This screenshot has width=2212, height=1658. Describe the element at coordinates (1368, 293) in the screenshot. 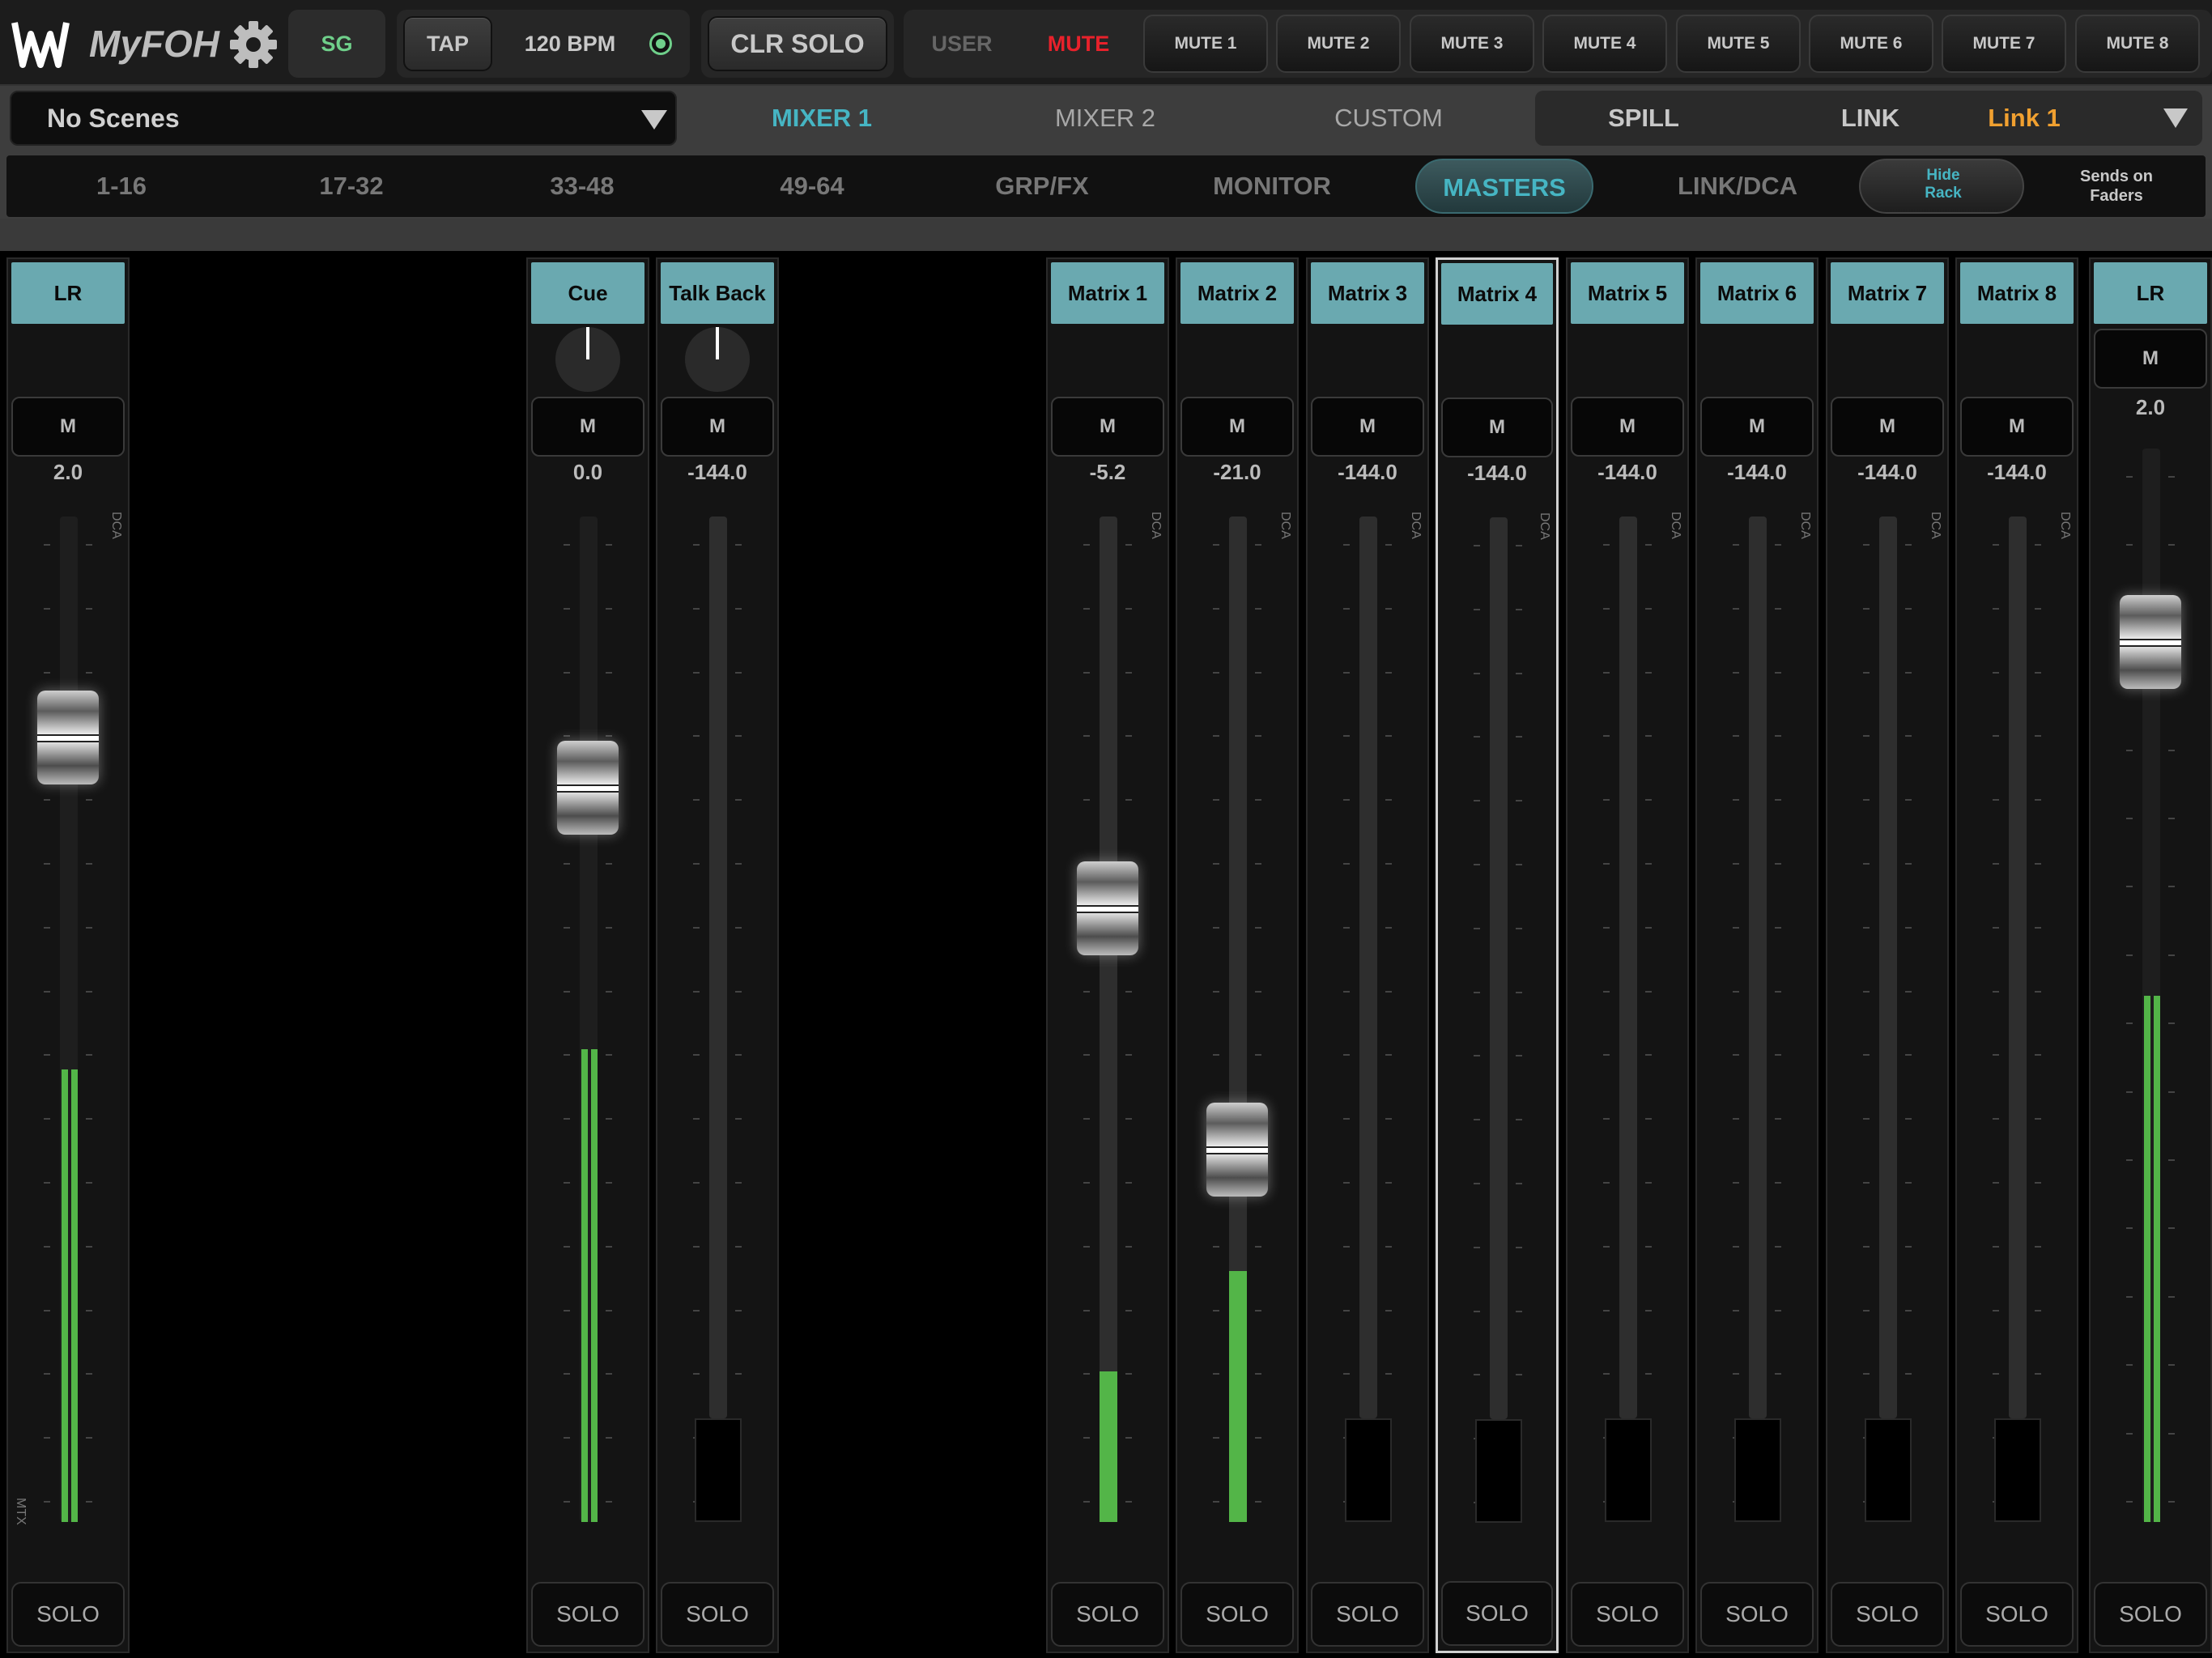

I see `strip-name: Matrix 3` at that location.